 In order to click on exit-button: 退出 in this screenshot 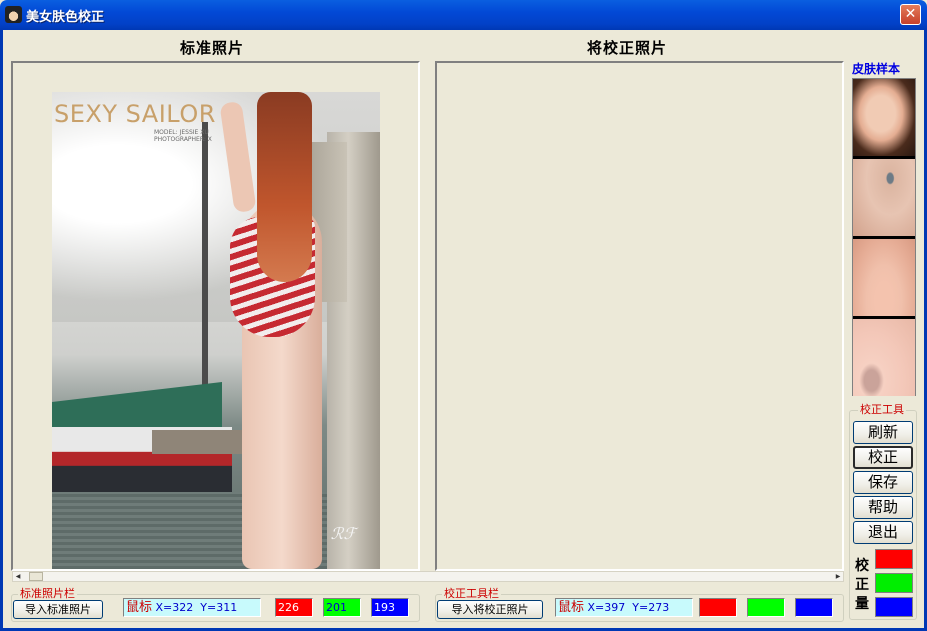, I will do `click(883, 532)`.